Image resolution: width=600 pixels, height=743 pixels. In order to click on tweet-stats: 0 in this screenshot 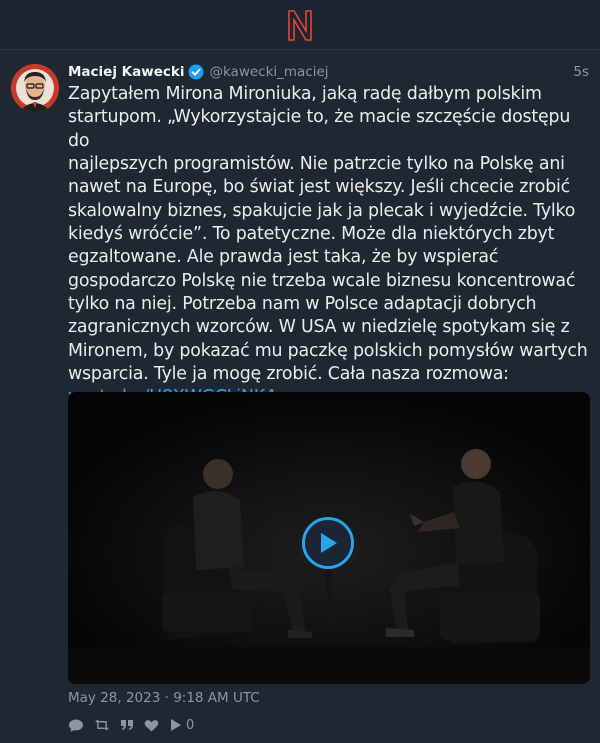, I will do `click(136, 725)`.